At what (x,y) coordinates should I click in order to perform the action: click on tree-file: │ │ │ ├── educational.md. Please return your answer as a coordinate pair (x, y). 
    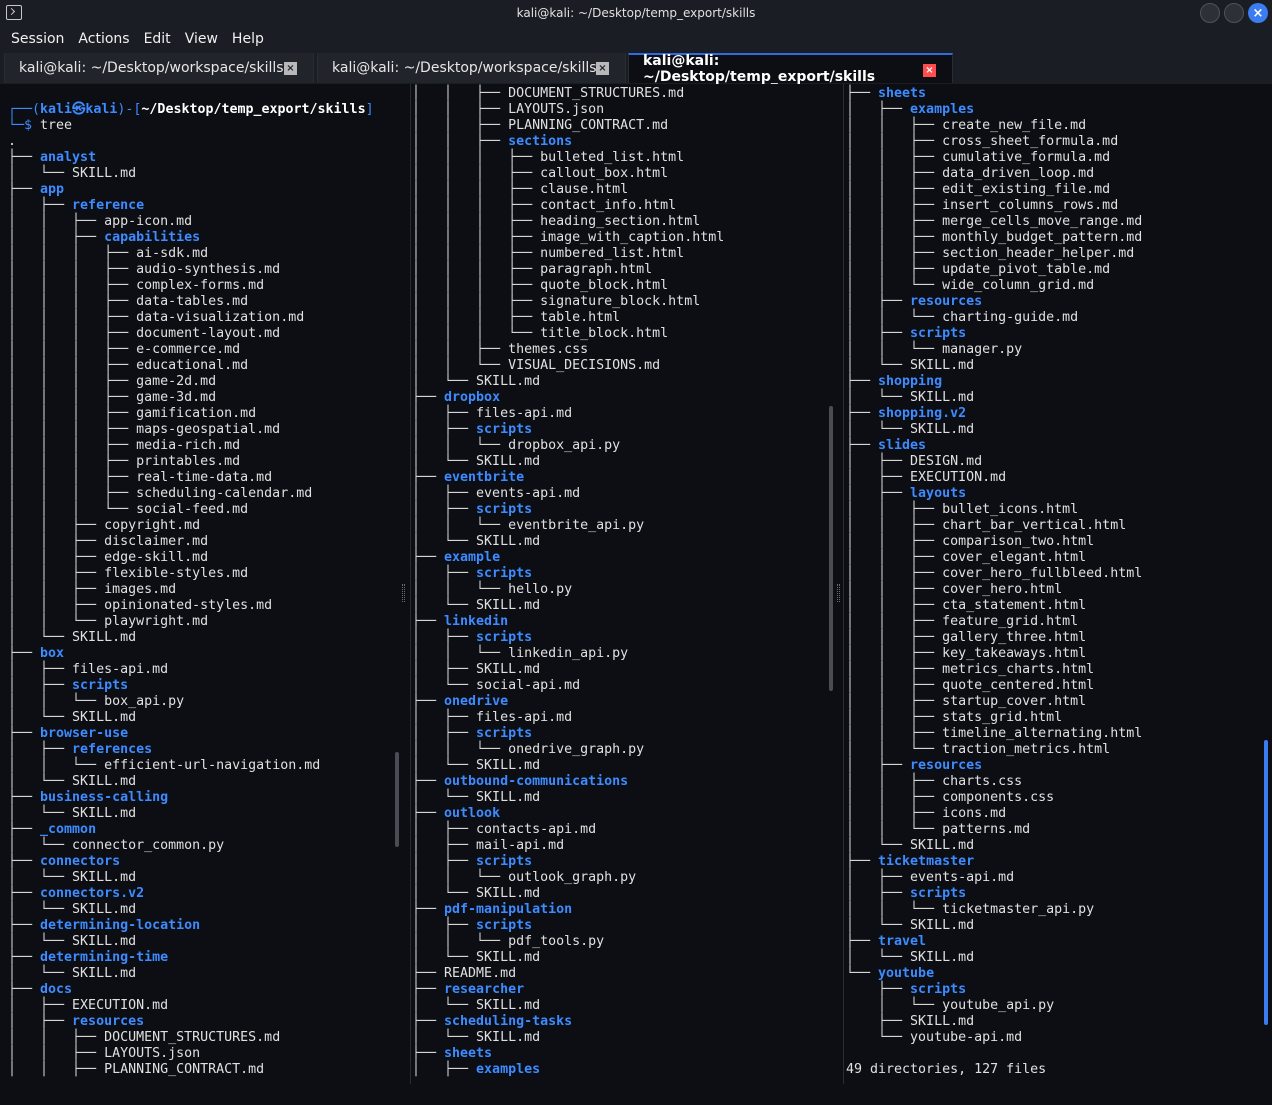
    Looking at the image, I should click on (128, 366).